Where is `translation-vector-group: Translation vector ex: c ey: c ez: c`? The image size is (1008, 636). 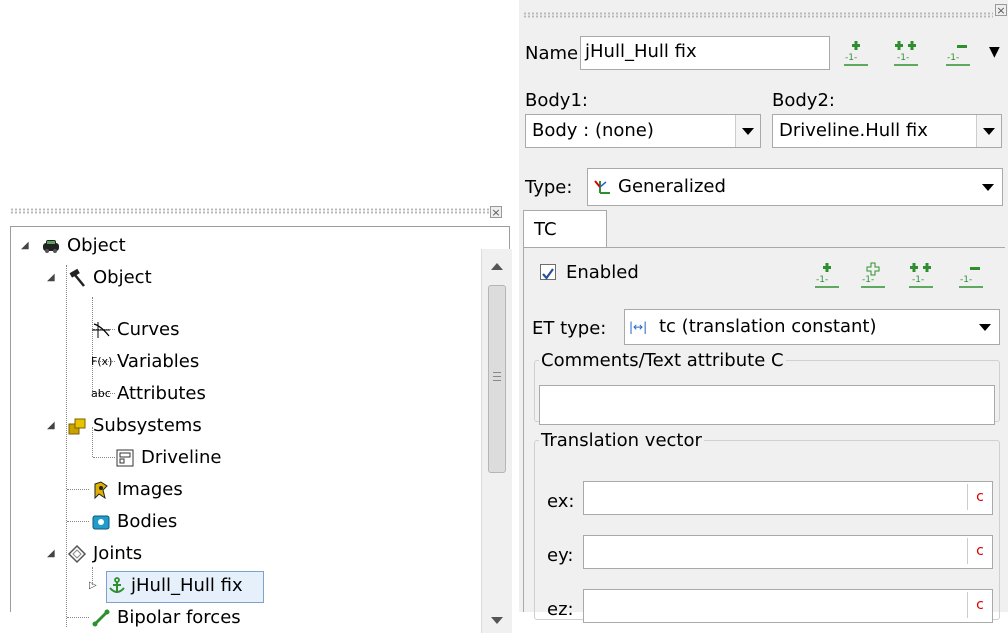 translation-vector-group: Translation vector ex: c ey: c ez: c is located at coordinates (767, 526).